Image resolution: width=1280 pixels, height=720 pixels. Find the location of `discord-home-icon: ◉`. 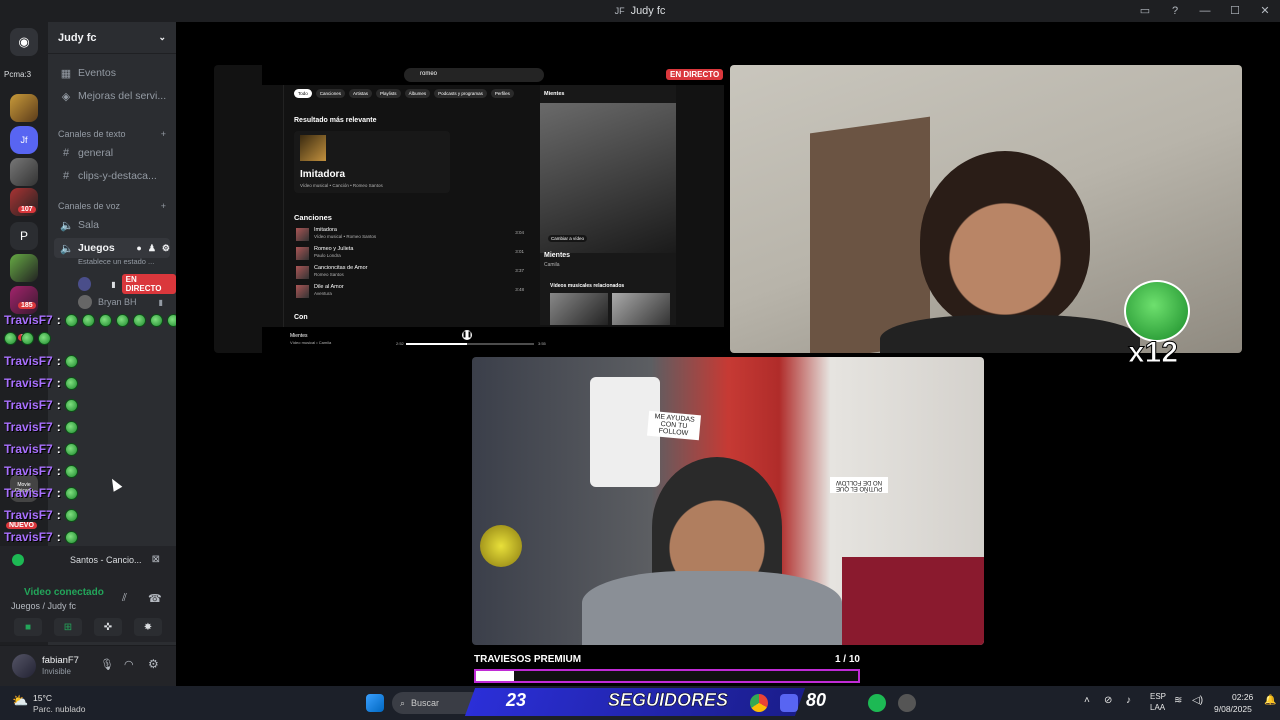

discord-home-icon: ◉ is located at coordinates (24, 42).